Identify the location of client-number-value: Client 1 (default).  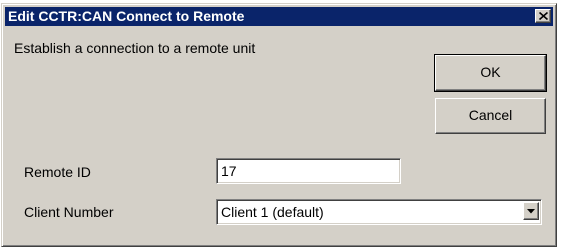
(272, 212).